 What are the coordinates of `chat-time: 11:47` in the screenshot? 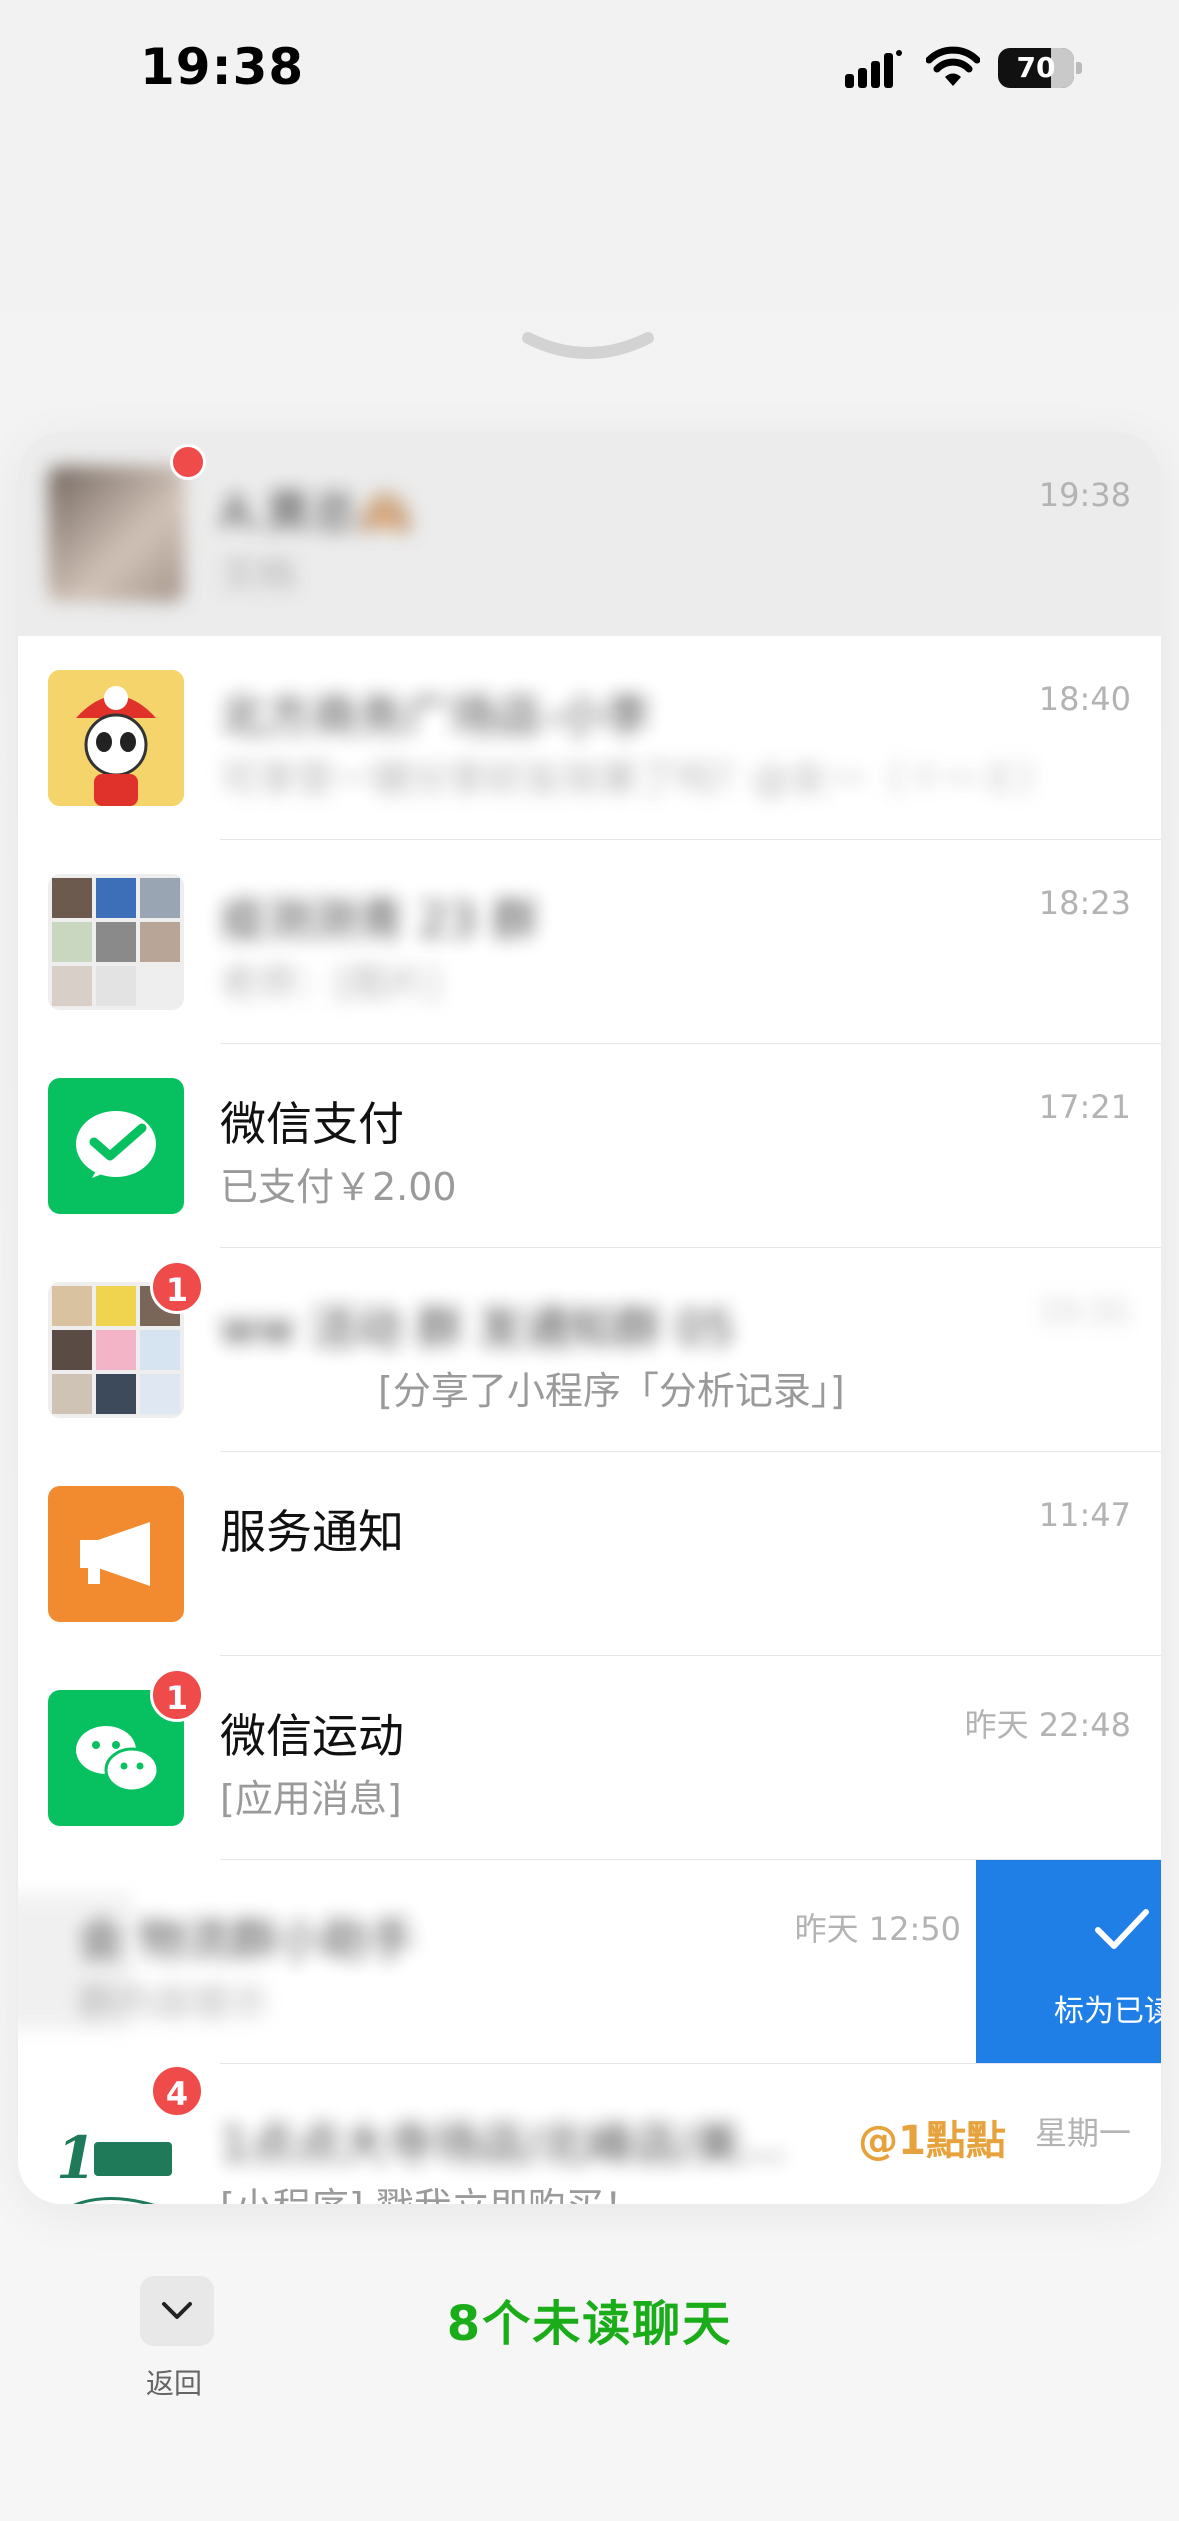 It's located at (1084, 1515).